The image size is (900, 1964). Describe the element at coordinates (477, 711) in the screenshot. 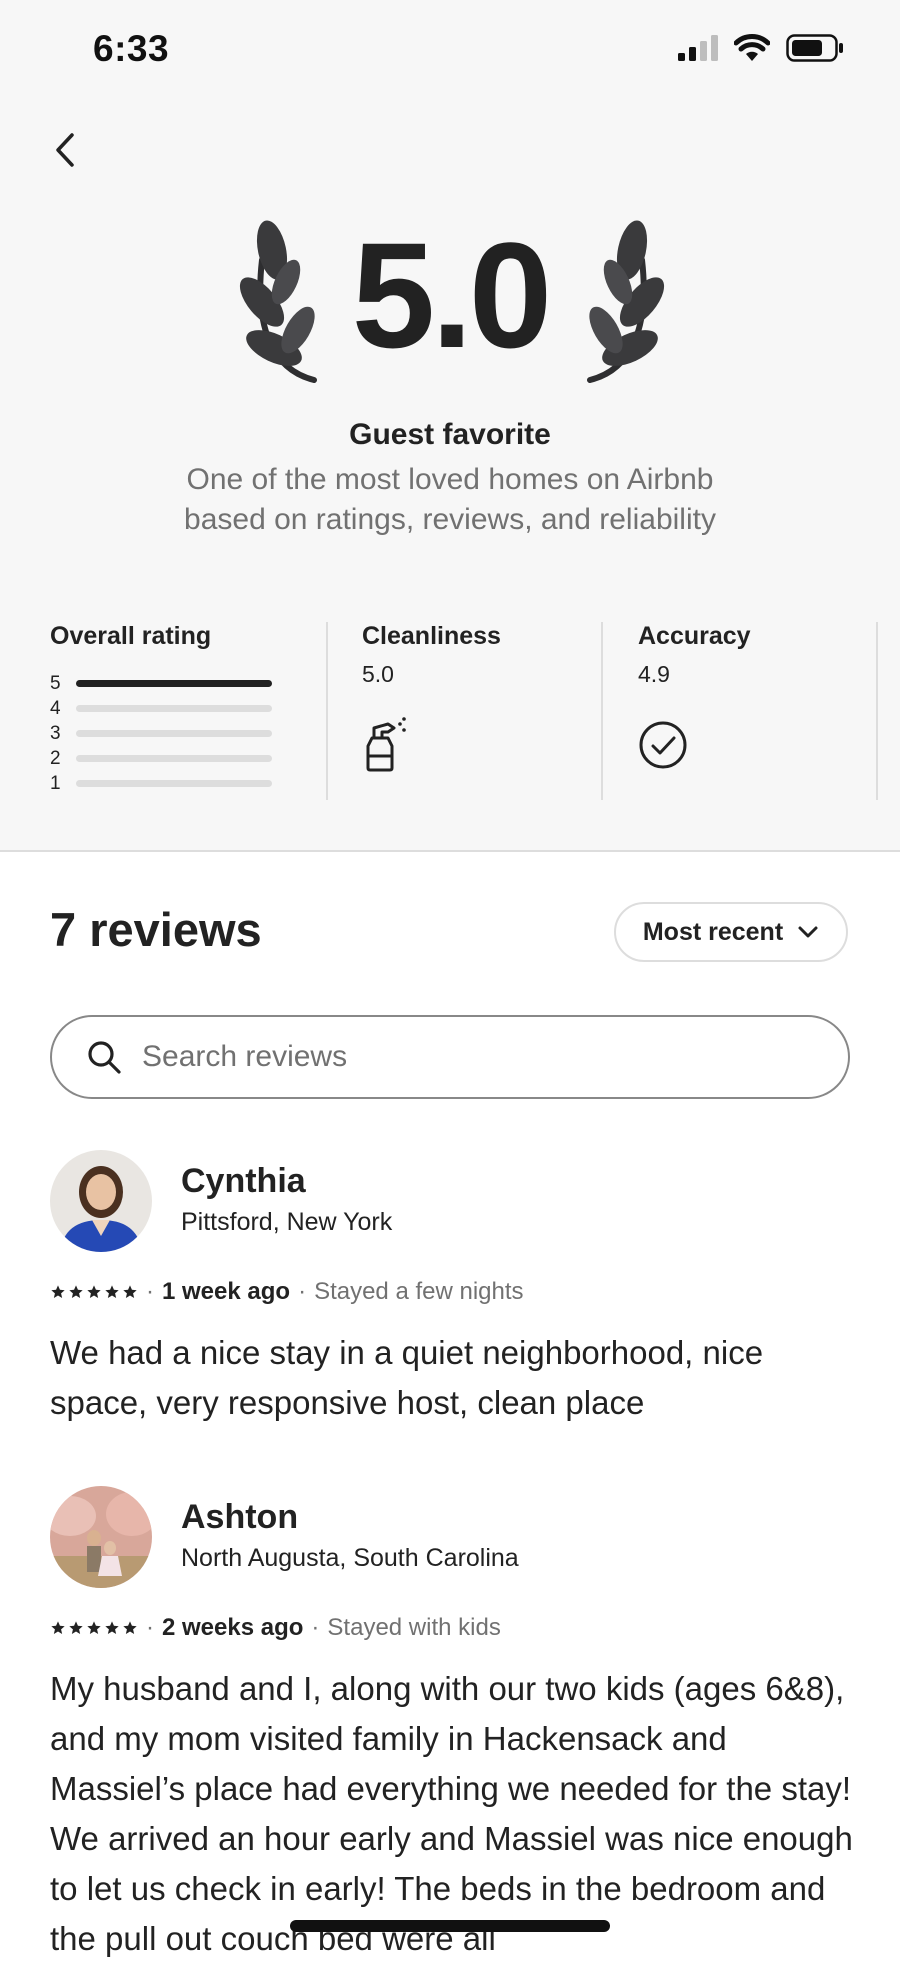

I see `cleanliness-card: Cleanliness 5.0` at that location.